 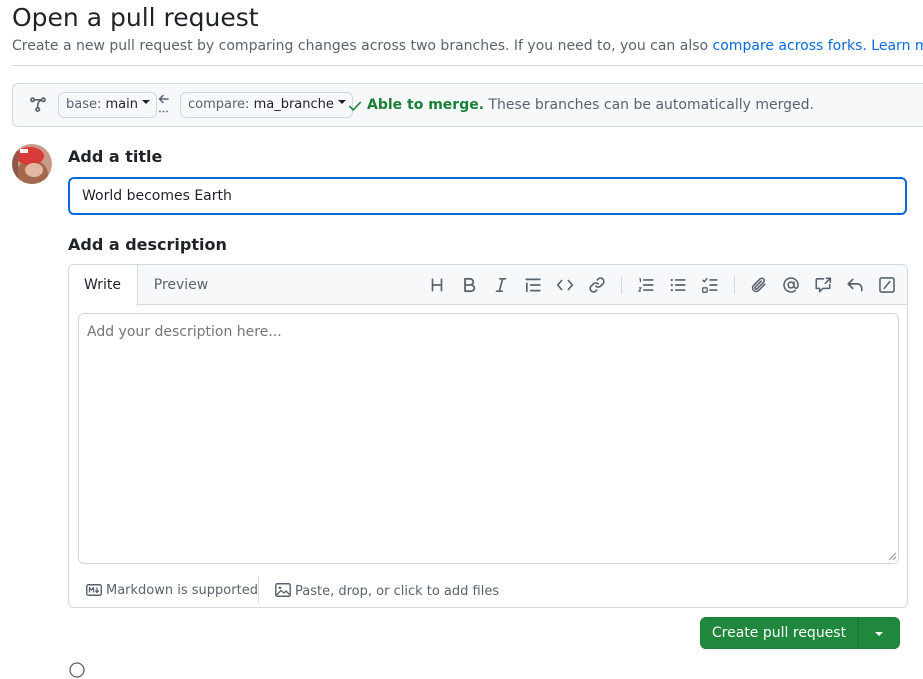 I want to click on check-icon, so click(x=355, y=106).